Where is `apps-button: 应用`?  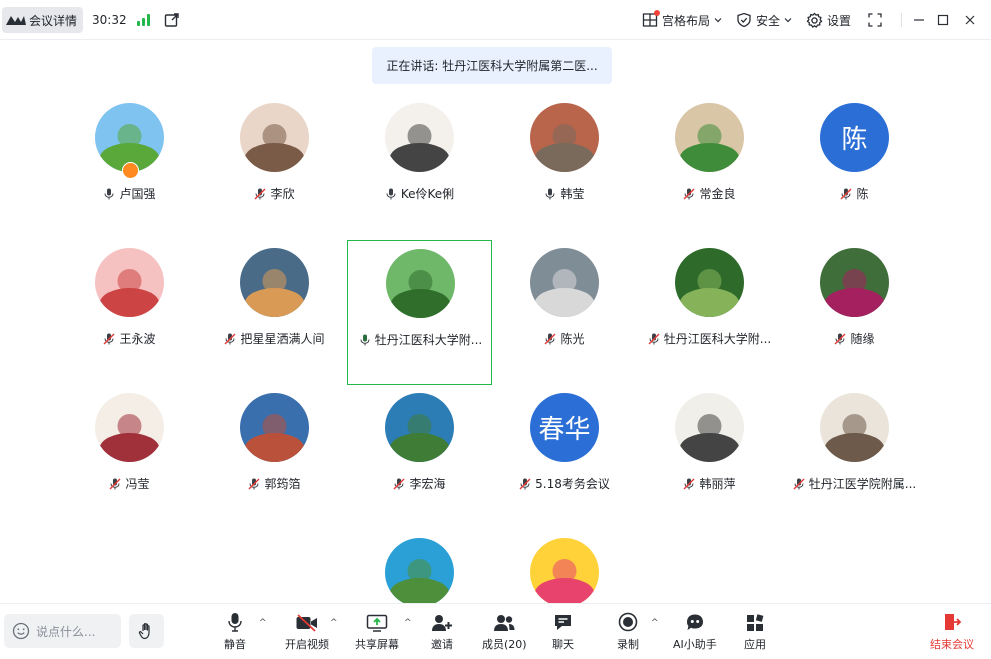 apps-button: 应用 is located at coordinates (755, 632).